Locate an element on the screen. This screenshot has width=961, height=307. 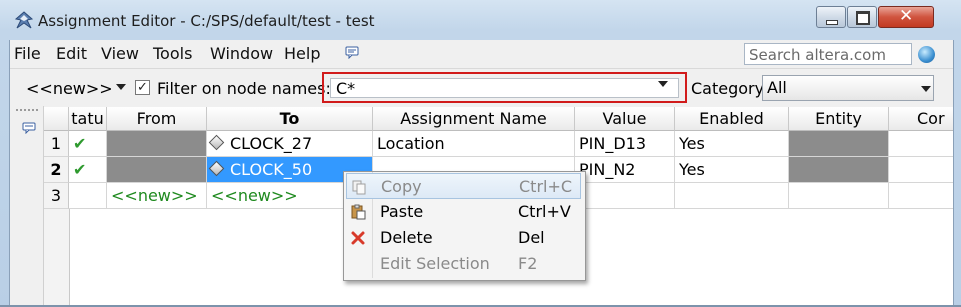
column-header-assignment-name: Assignment Name is located at coordinates (474, 119).